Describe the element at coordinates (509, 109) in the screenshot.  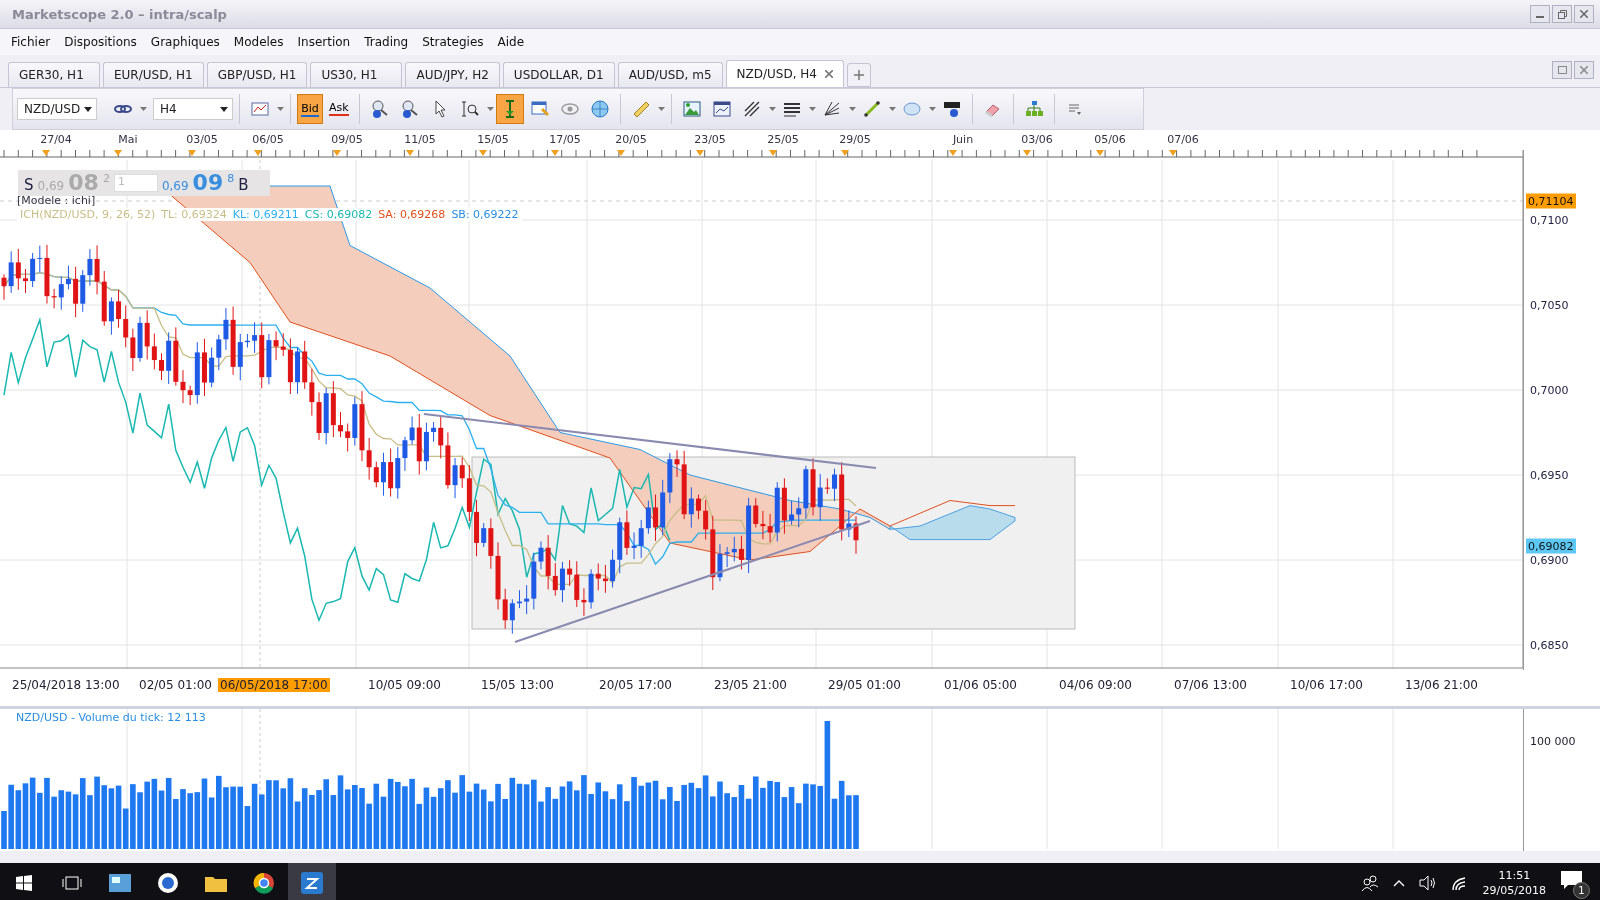
I see `sync-tool-button` at that location.